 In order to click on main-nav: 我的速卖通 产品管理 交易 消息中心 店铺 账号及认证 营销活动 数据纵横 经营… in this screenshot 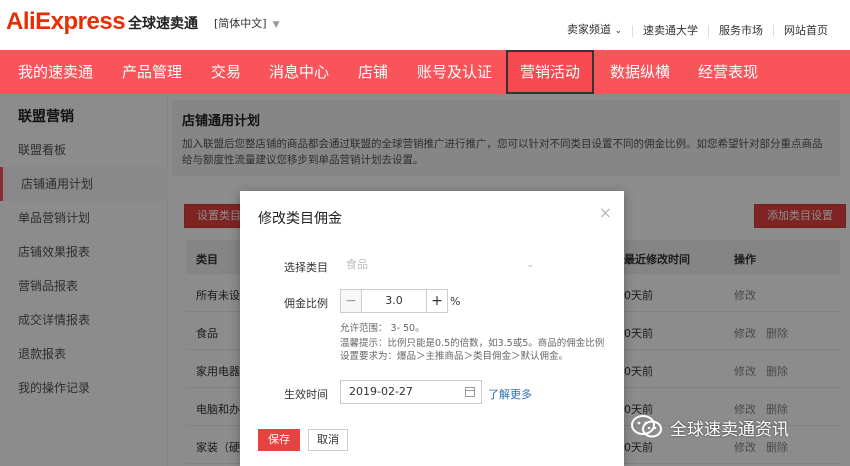, I will do `click(425, 72)`.